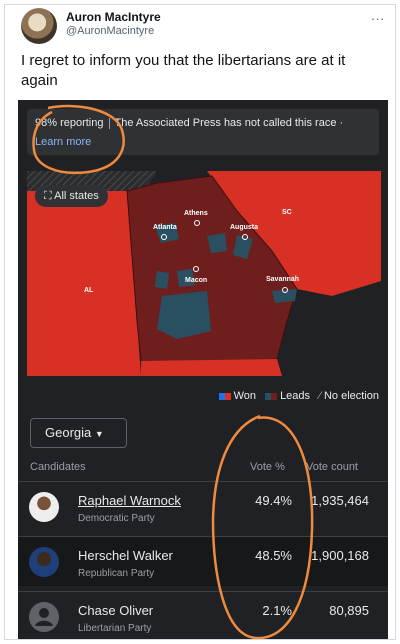  What do you see at coordinates (84, 283) in the screenshot?
I see `alabama-region` at bounding box center [84, 283].